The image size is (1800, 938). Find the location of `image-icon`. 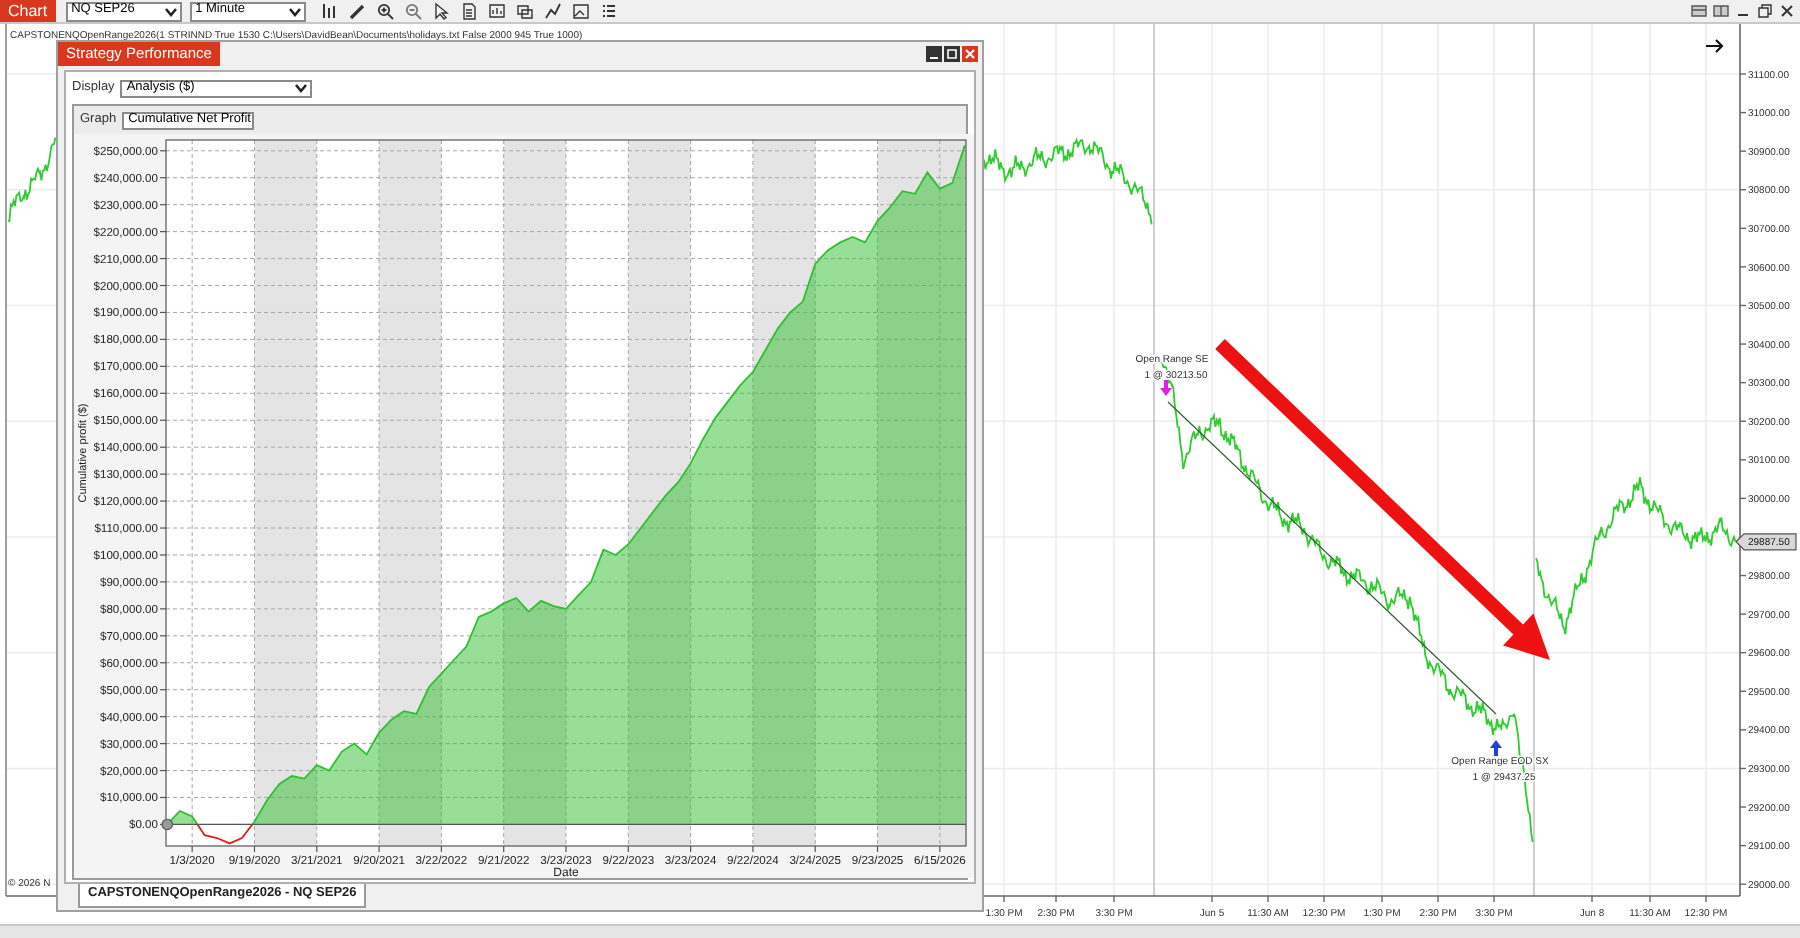

image-icon is located at coordinates (580, 11).